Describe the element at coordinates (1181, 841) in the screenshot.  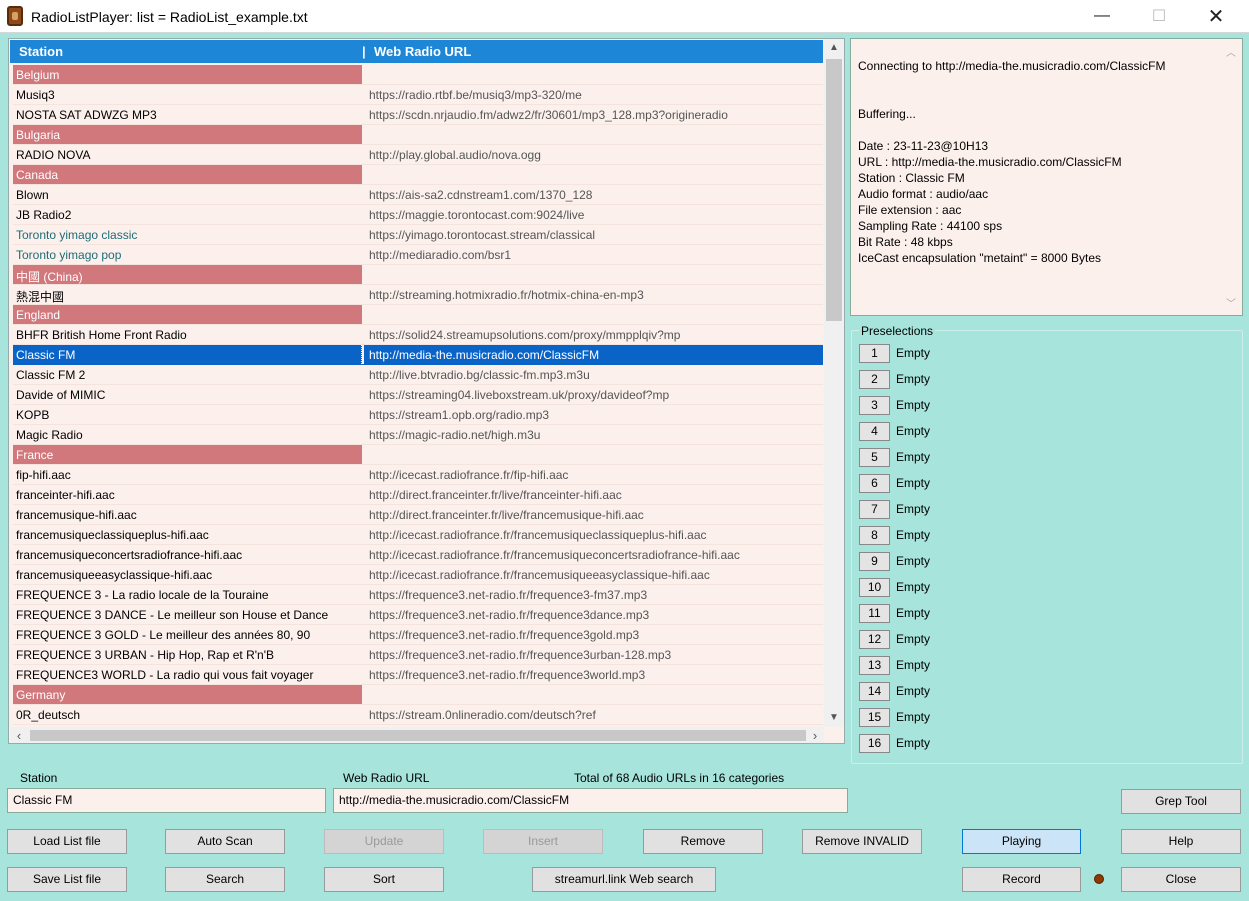
I see `help-button: Help` at that location.